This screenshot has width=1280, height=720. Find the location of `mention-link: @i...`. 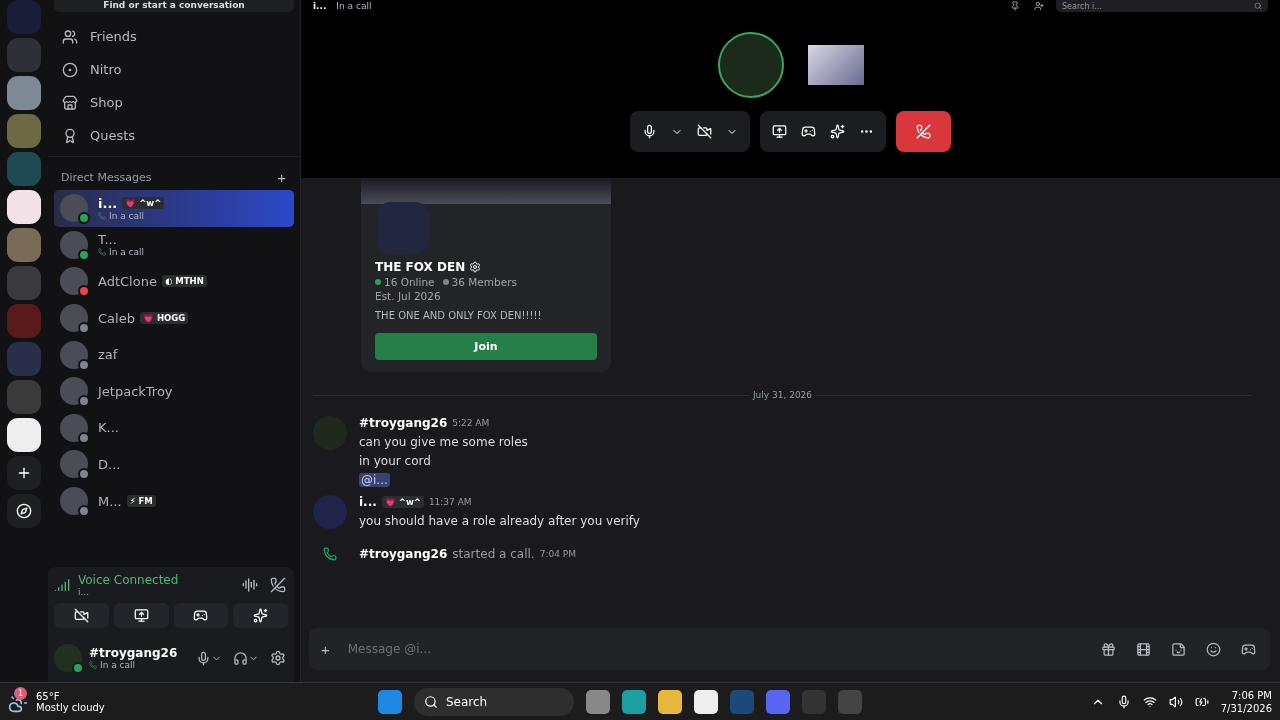

mention-link: @i... is located at coordinates (374, 480).